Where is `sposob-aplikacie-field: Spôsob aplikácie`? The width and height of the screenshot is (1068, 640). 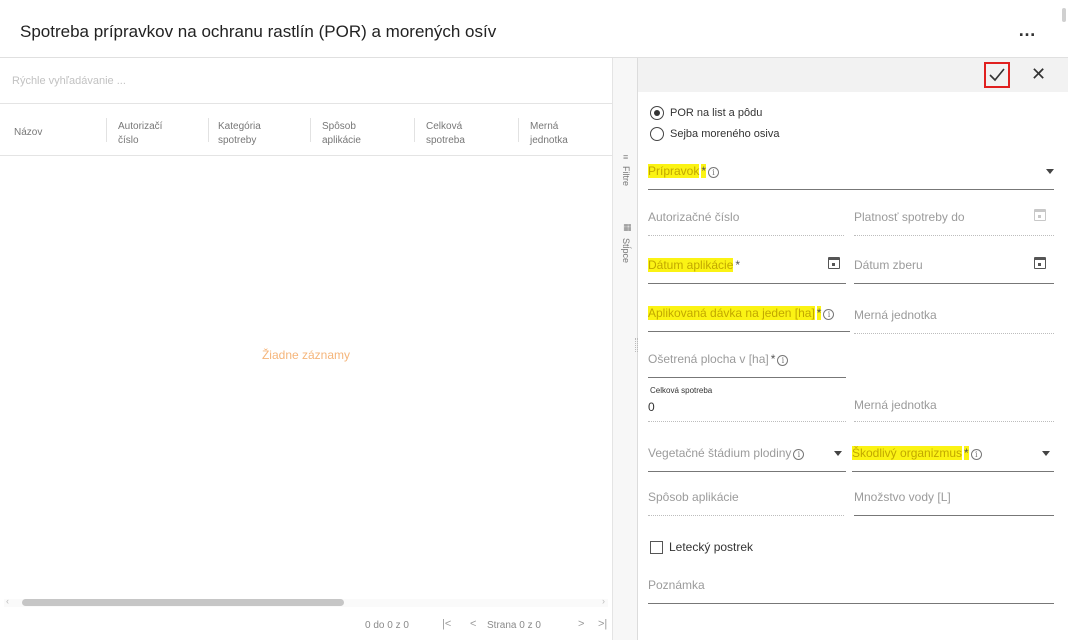
sposob-aplikacie-field: Spôsob aplikácie is located at coordinates (746, 501).